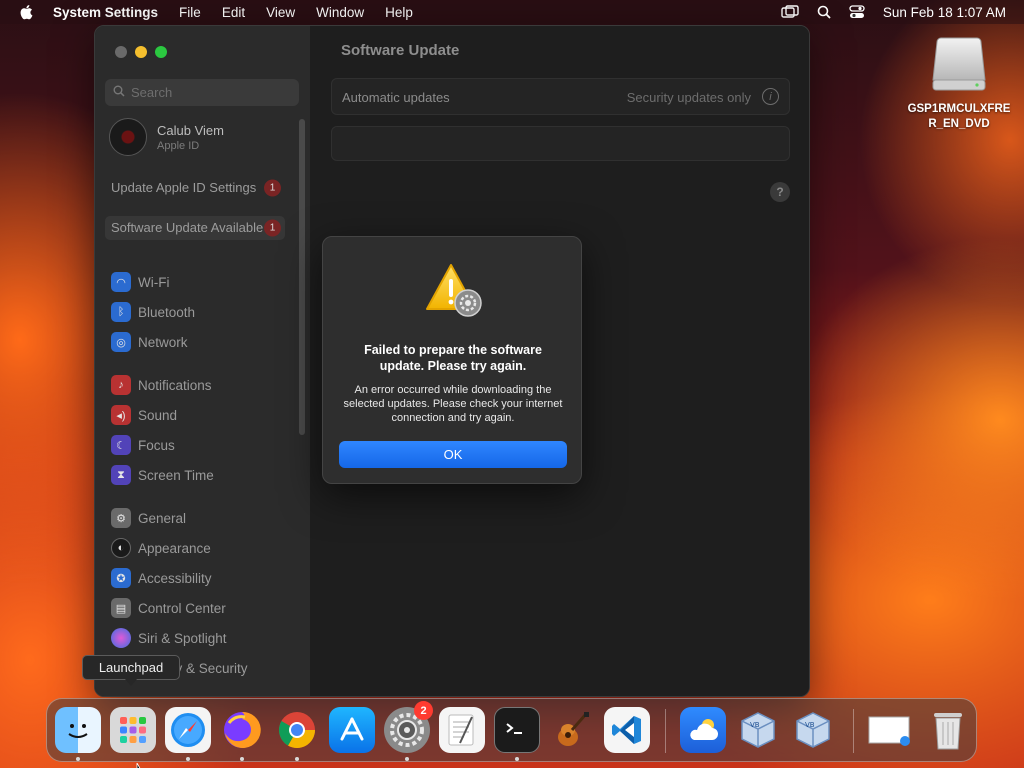  I want to click on safari-icon, so click(188, 730).